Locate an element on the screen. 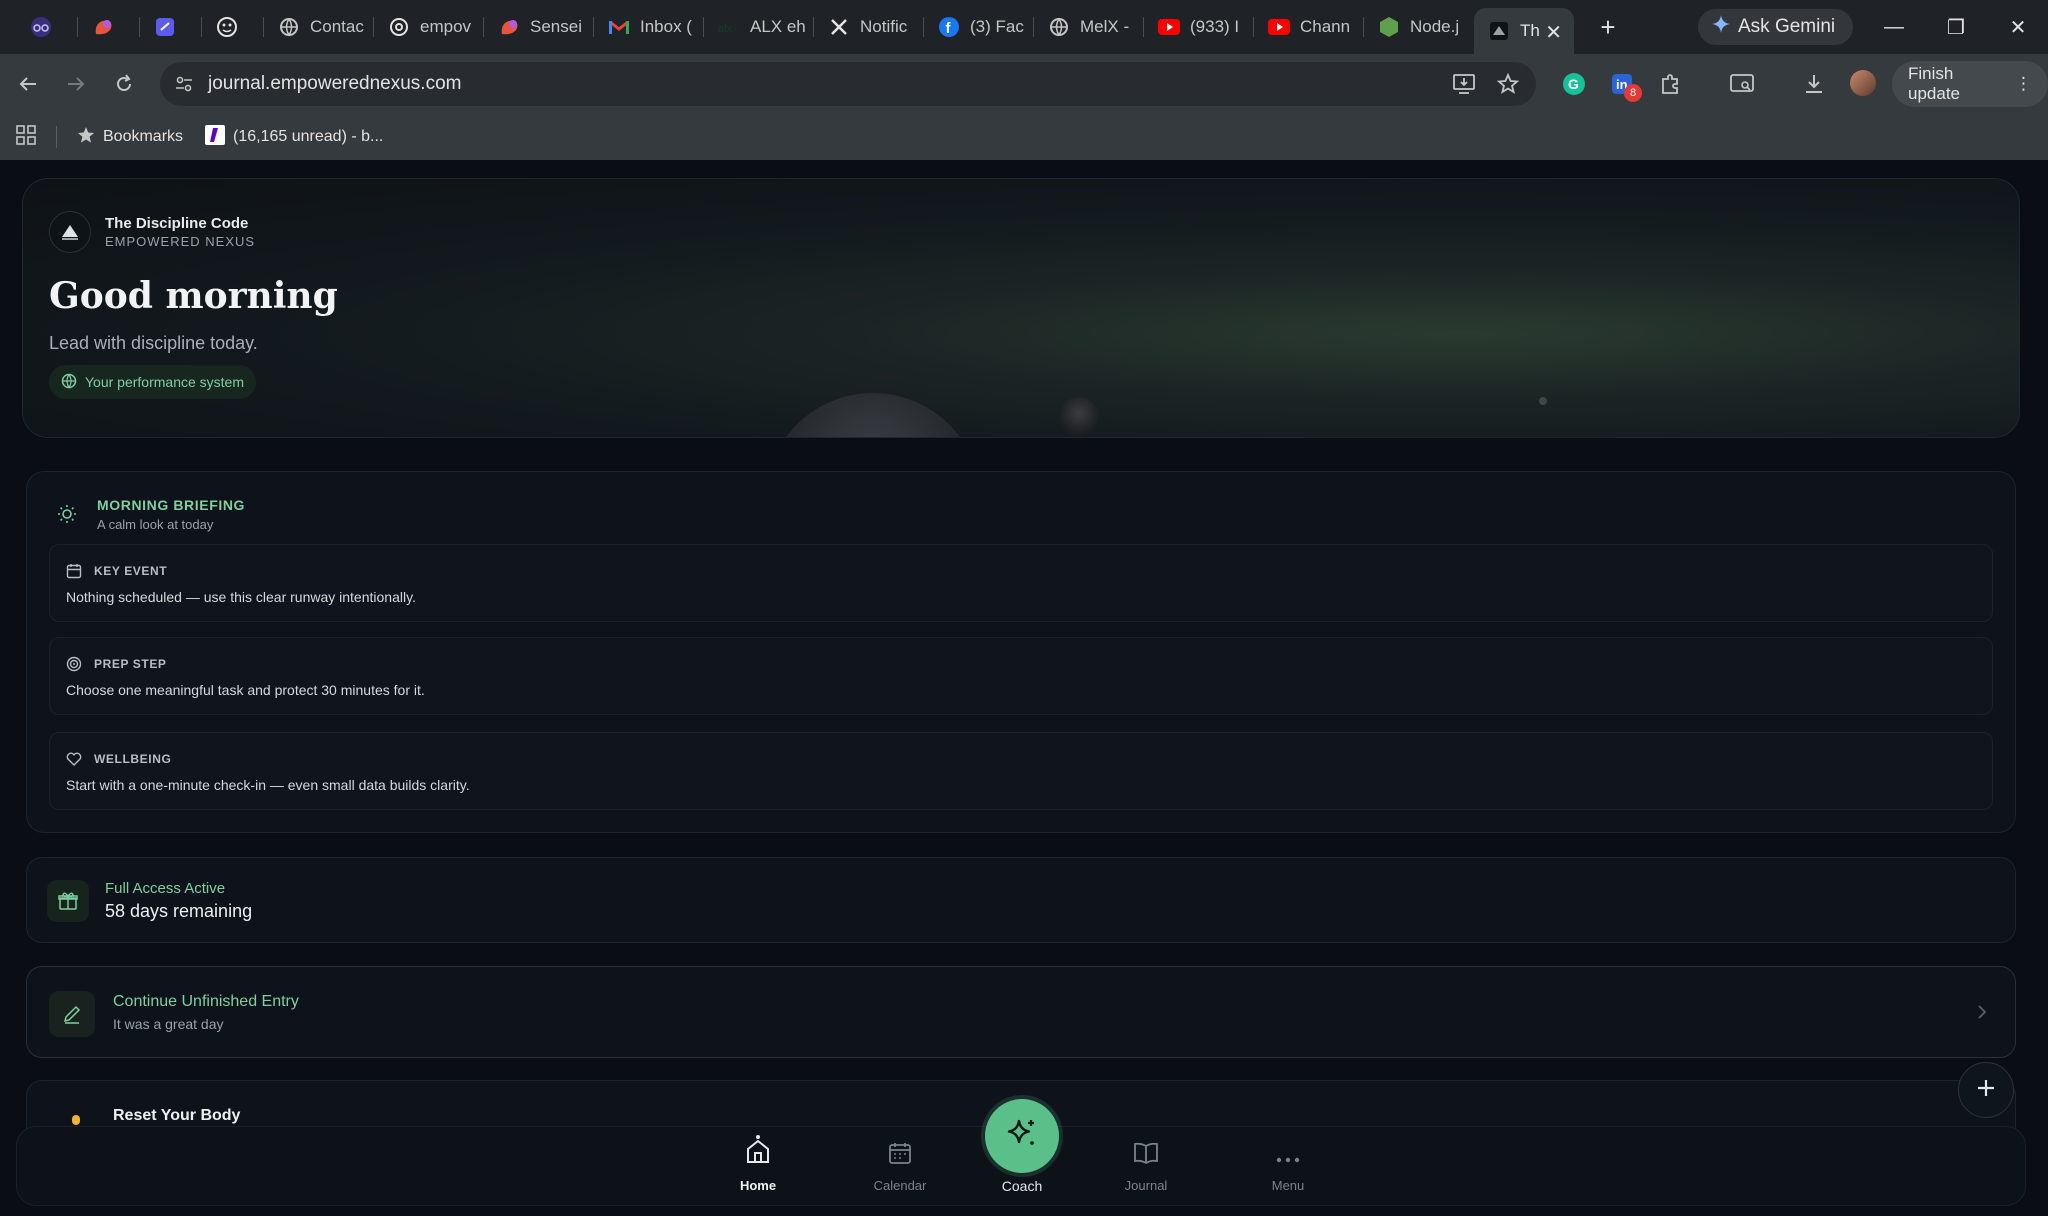 The width and height of the screenshot is (2048, 1216). tab-inbox: Inbox ( is located at coordinates (649, 27).